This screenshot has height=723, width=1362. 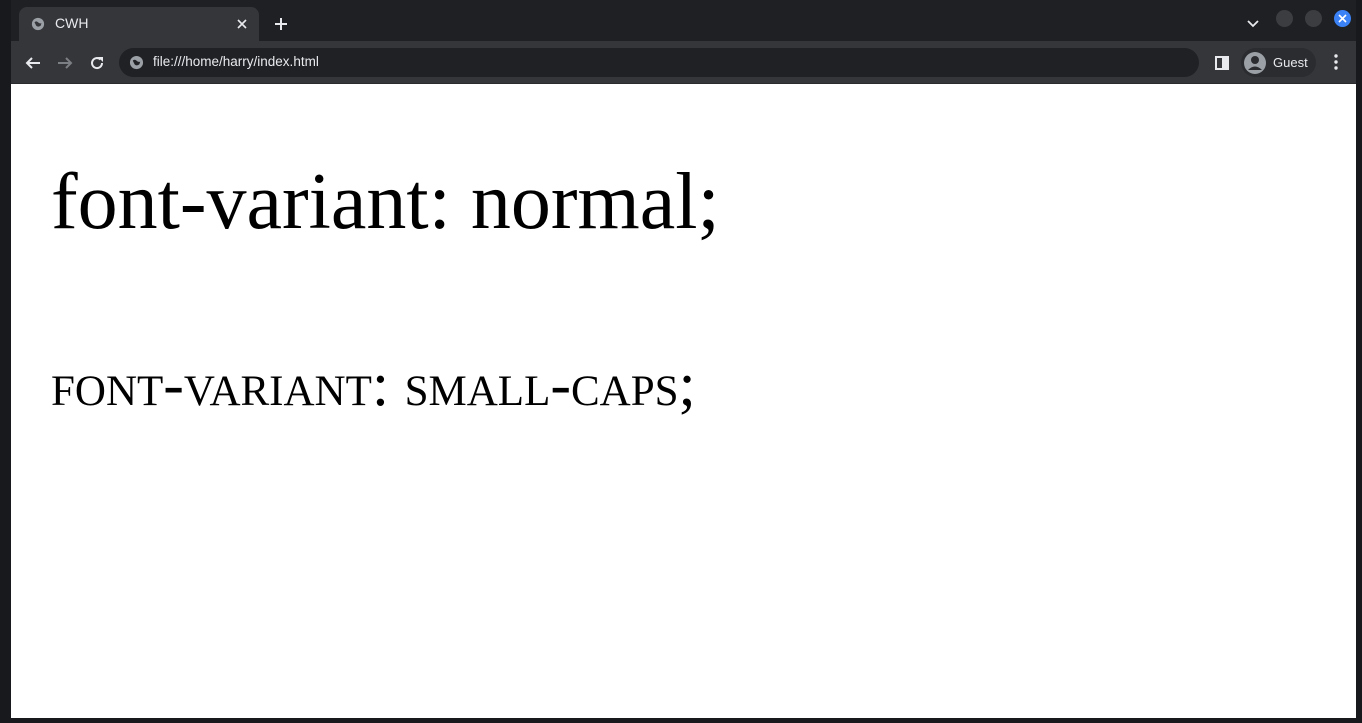 I want to click on window-close-button, so click(x=1342, y=18).